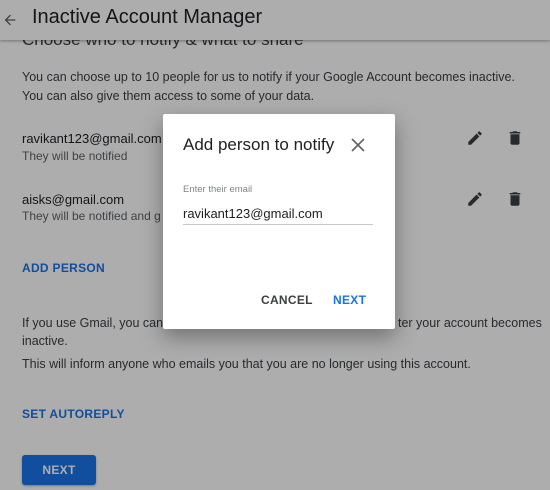 The height and width of the screenshot is (490, 550). I want to click on cancel-button: CANCEL, so click(287, 300).